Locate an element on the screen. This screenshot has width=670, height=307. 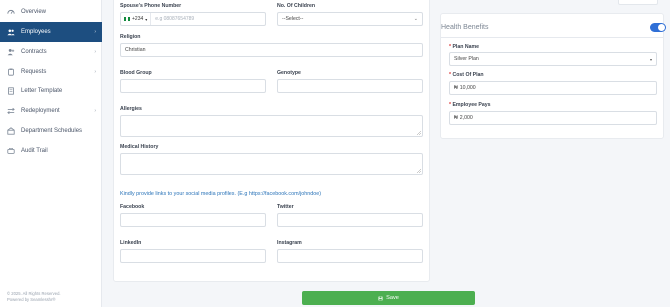
employee-pays-value: 2,000 is located at coordinates (466, 118).